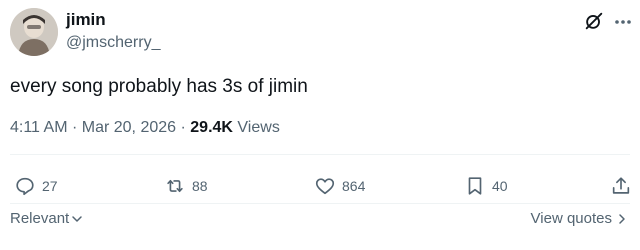 Image resolution: width=640 pixels, height=250 pixels. What do you see at coordinates (39, 127) in the screenshot?
I see `tweet-time: 4:11 AM` at bounding box center [39, 127].